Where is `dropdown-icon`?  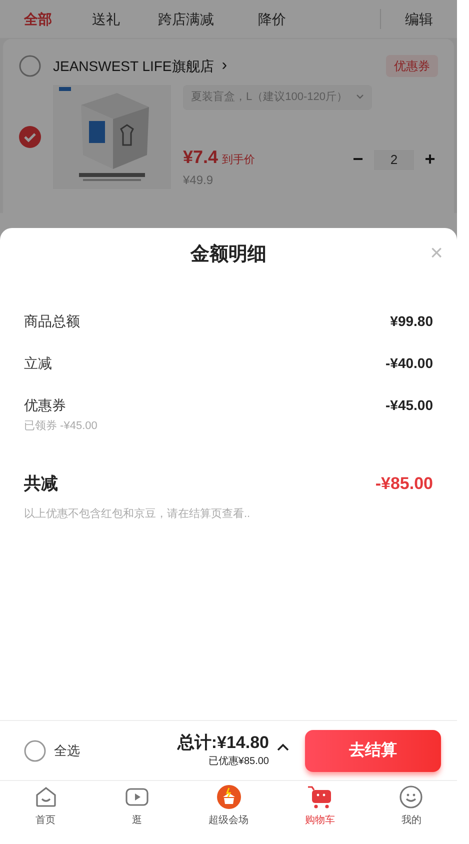 dropdown-icon is located at coordinates (360, 97).